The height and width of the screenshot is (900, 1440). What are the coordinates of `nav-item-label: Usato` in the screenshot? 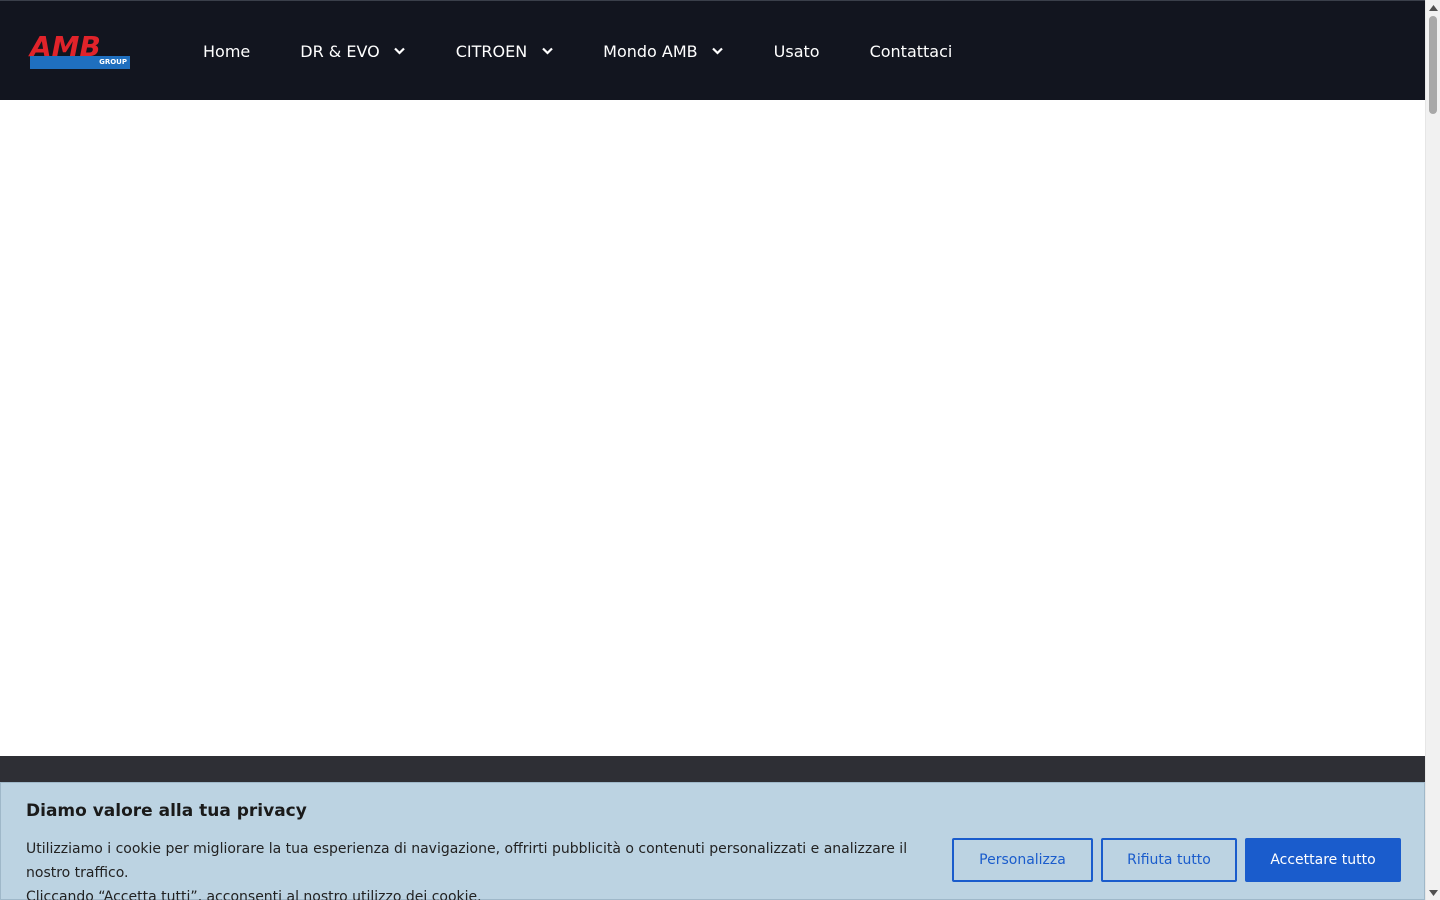 It's located at (796, 51).